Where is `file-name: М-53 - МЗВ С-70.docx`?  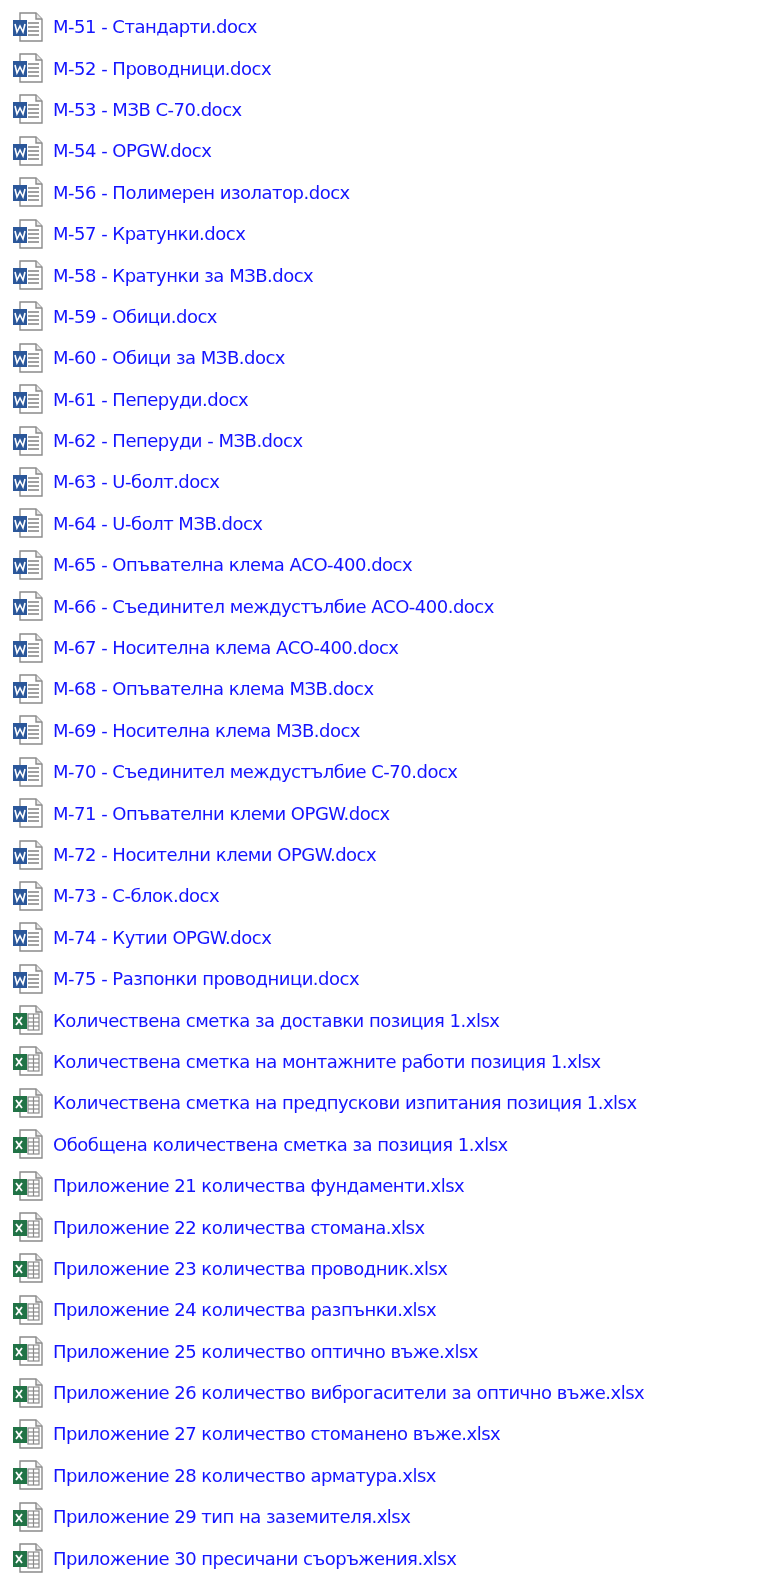
file-name: М-53 - МЗВ С-70.docx is located at coordinates (147, 109).